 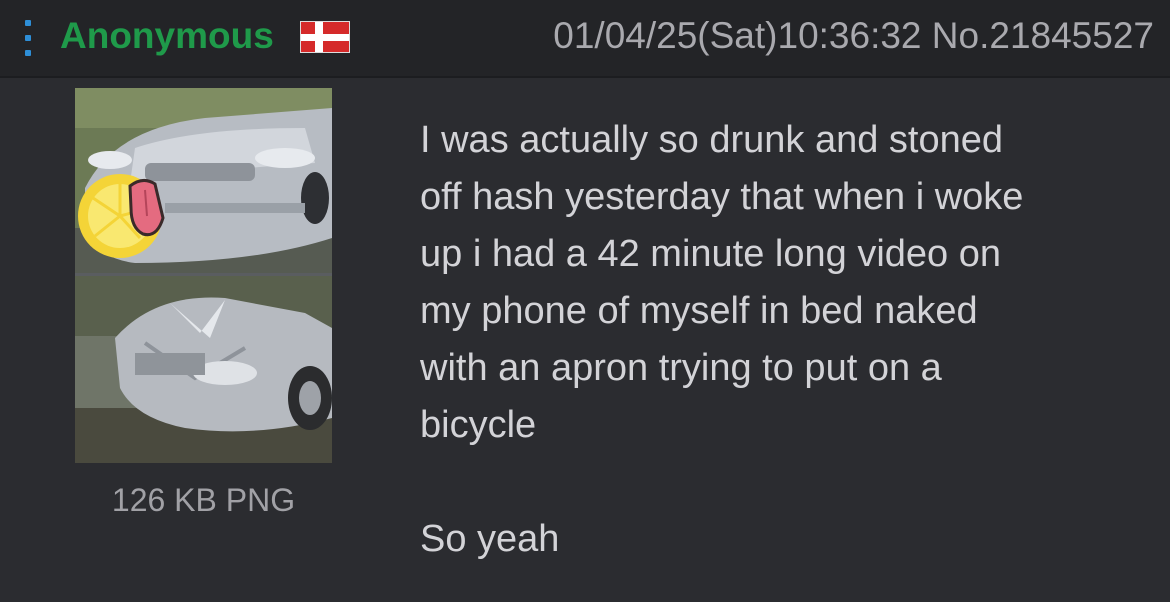 I want to click on comment-line: my phone of myself in bed naked, so click(x=699, y=311).